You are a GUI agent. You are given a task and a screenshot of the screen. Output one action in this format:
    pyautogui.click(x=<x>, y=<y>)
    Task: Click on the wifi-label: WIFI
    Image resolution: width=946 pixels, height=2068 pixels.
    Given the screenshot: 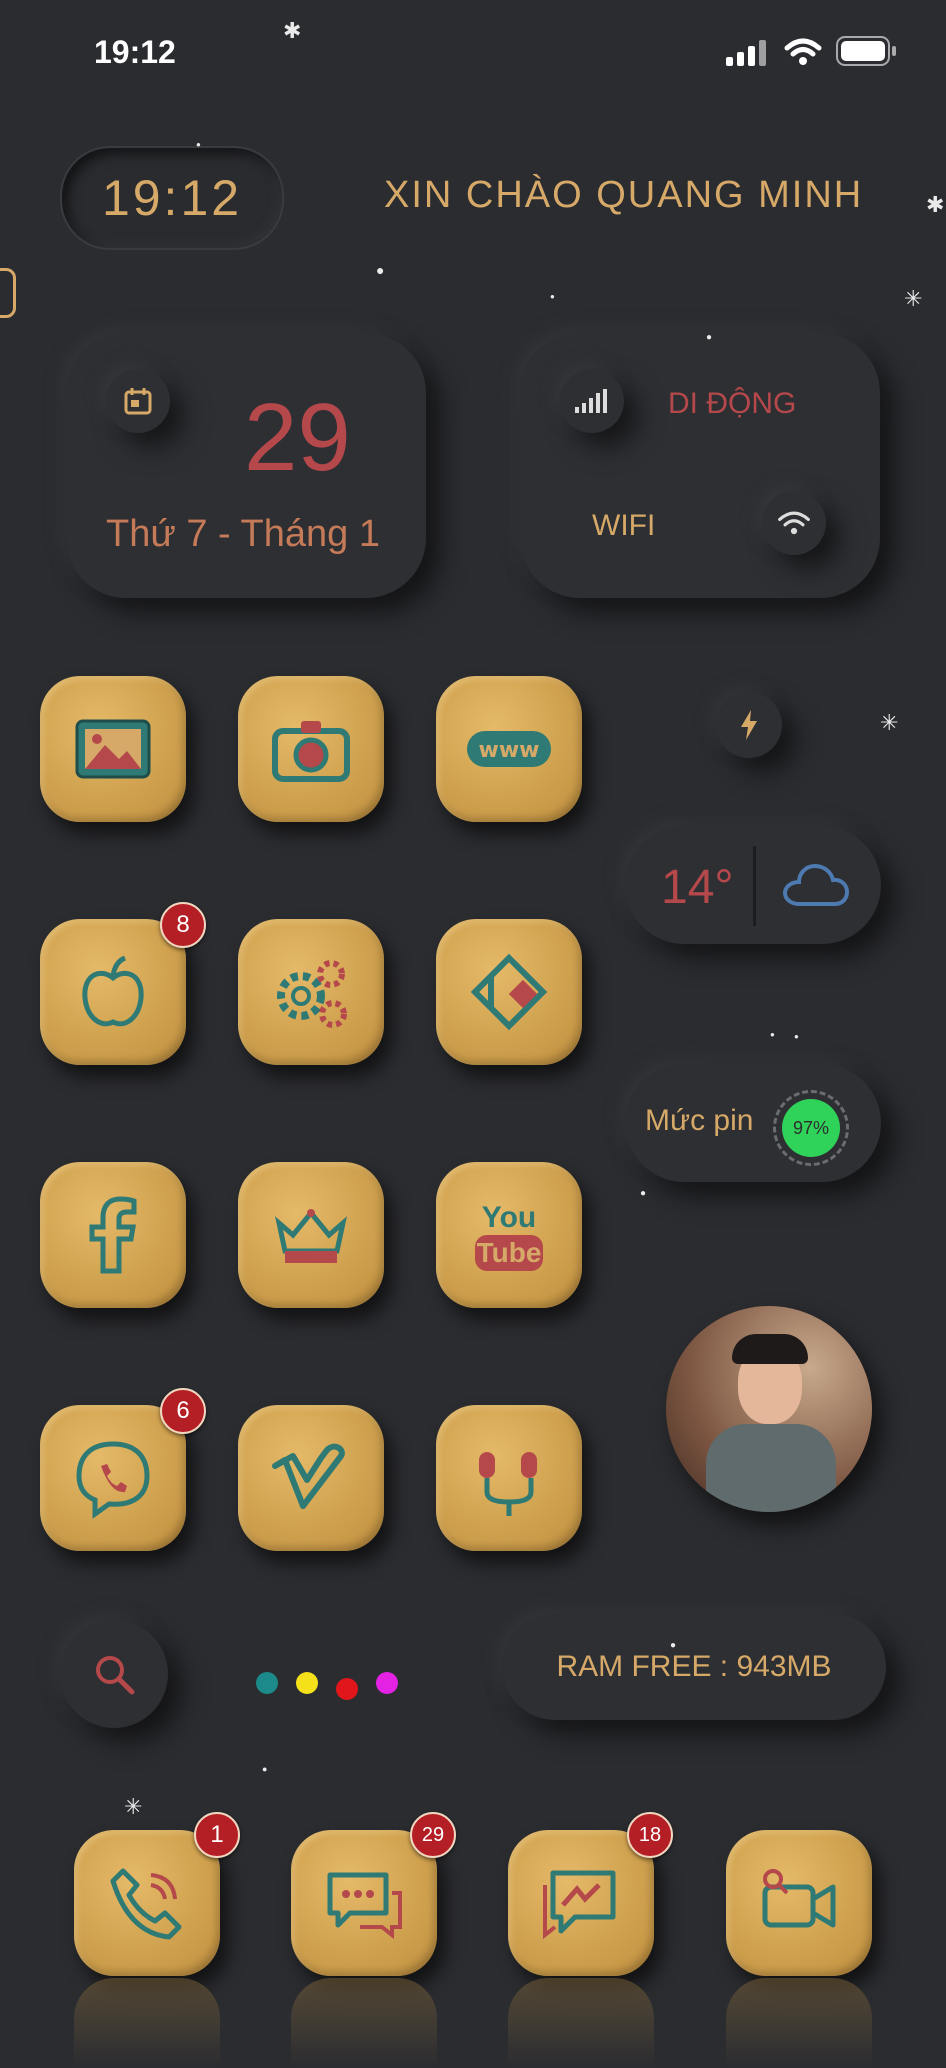 What is the action you would take?
    pyautogui.click(x=624, y=525)
    